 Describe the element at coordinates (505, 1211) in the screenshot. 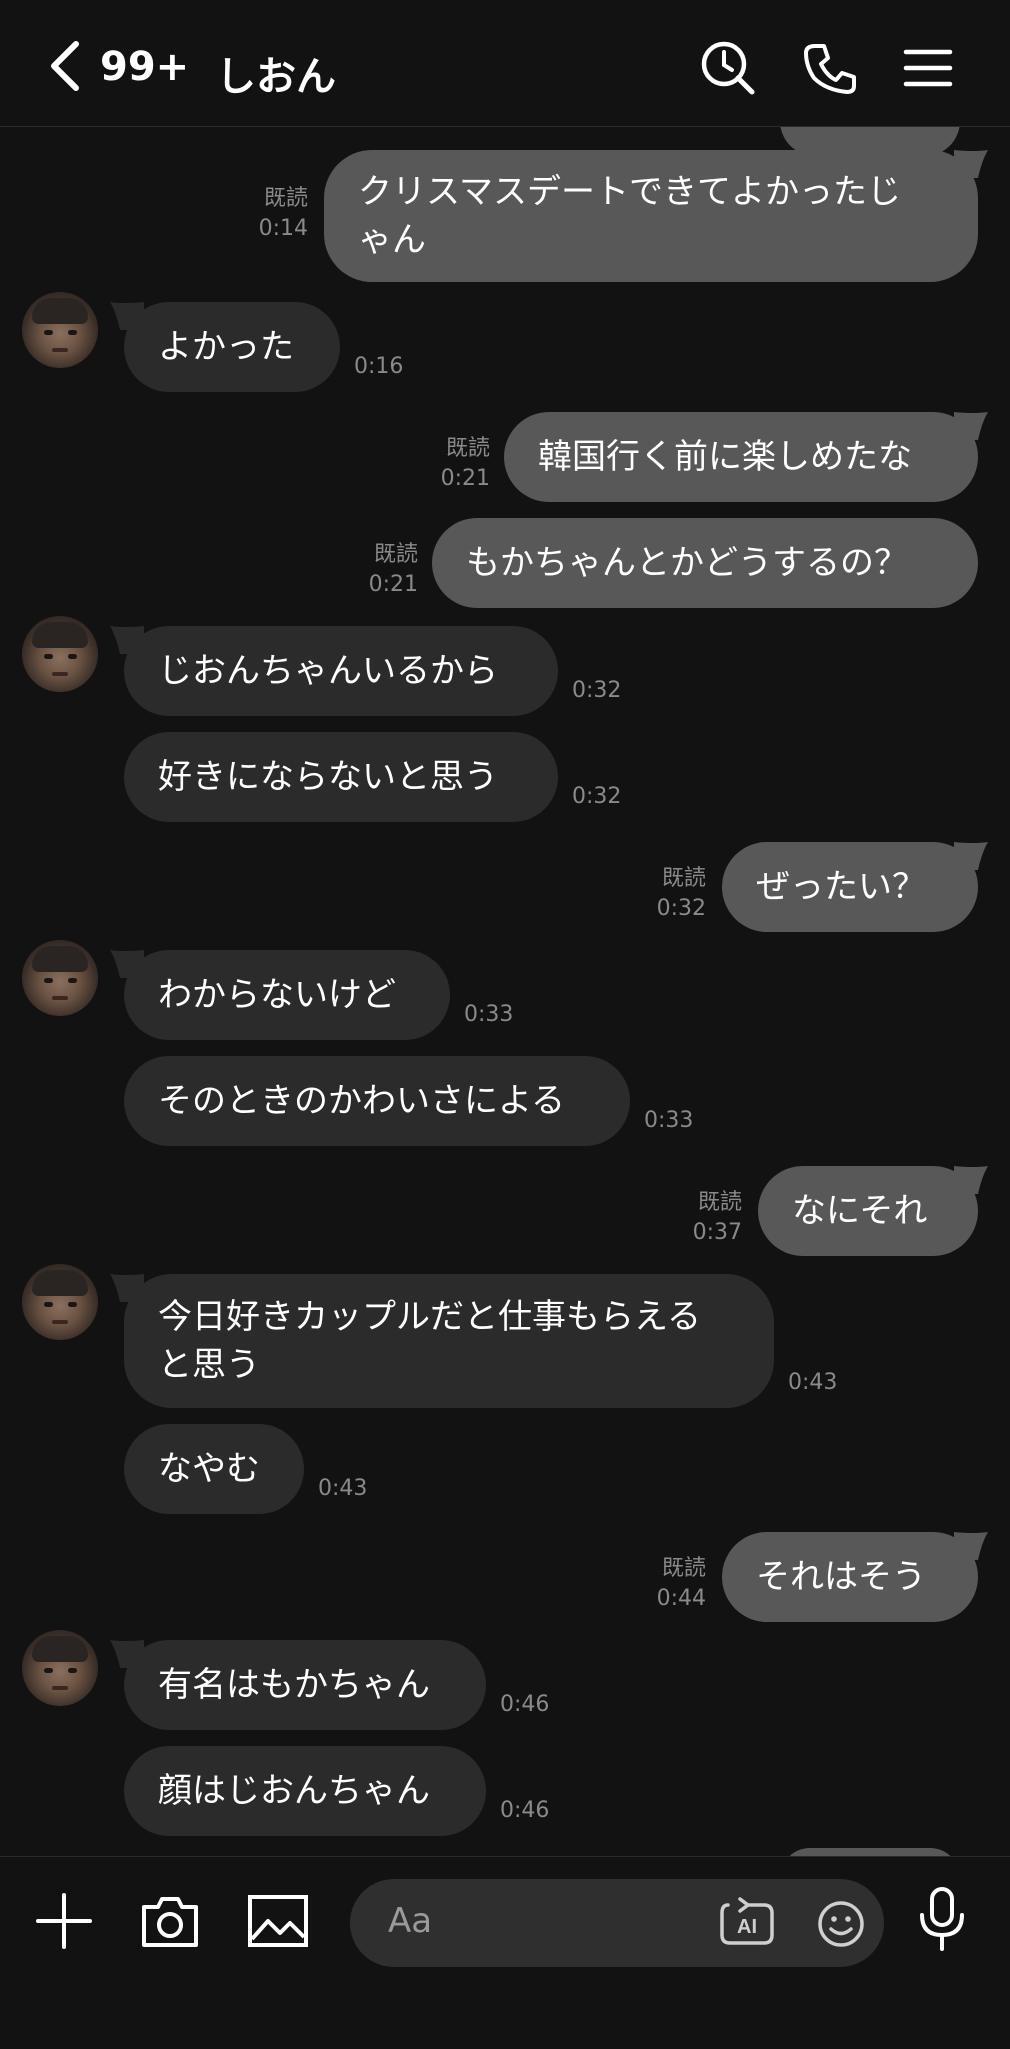

I see `message-row: 既読 0:37 なにそれ` at that location.